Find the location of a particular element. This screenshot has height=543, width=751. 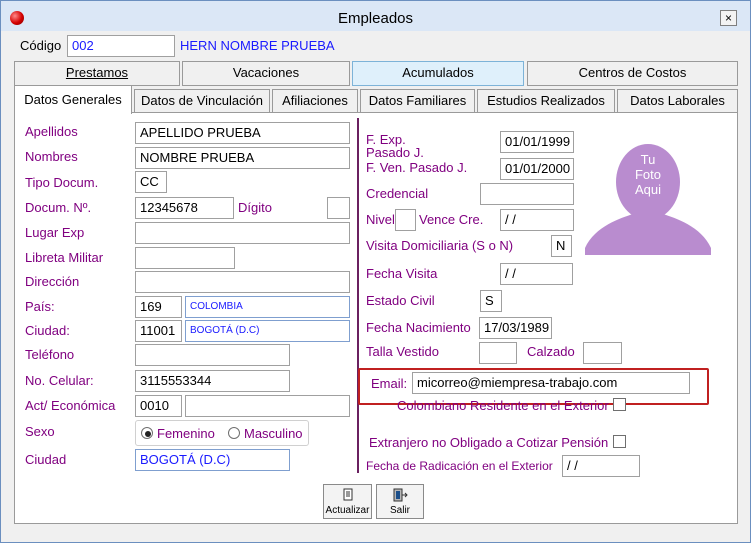

direccion-input is located at coordinates (242, 282).